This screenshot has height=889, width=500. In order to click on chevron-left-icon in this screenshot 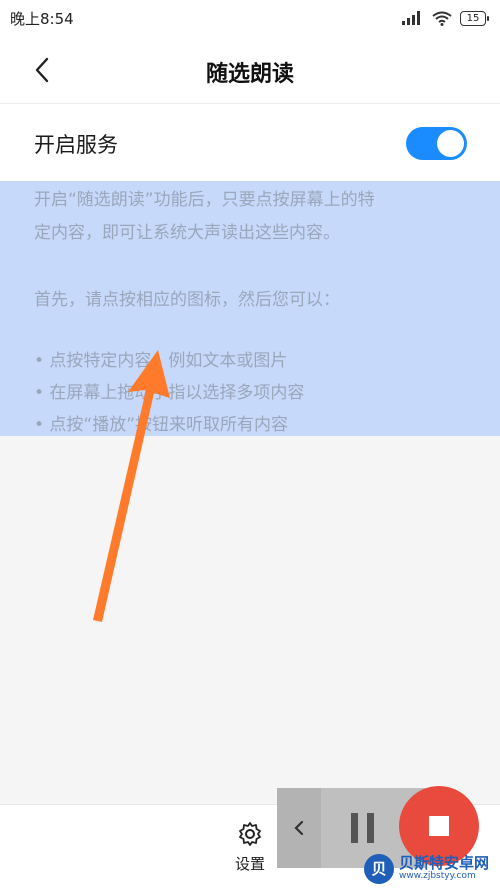, I will do `click(299, 828)`.